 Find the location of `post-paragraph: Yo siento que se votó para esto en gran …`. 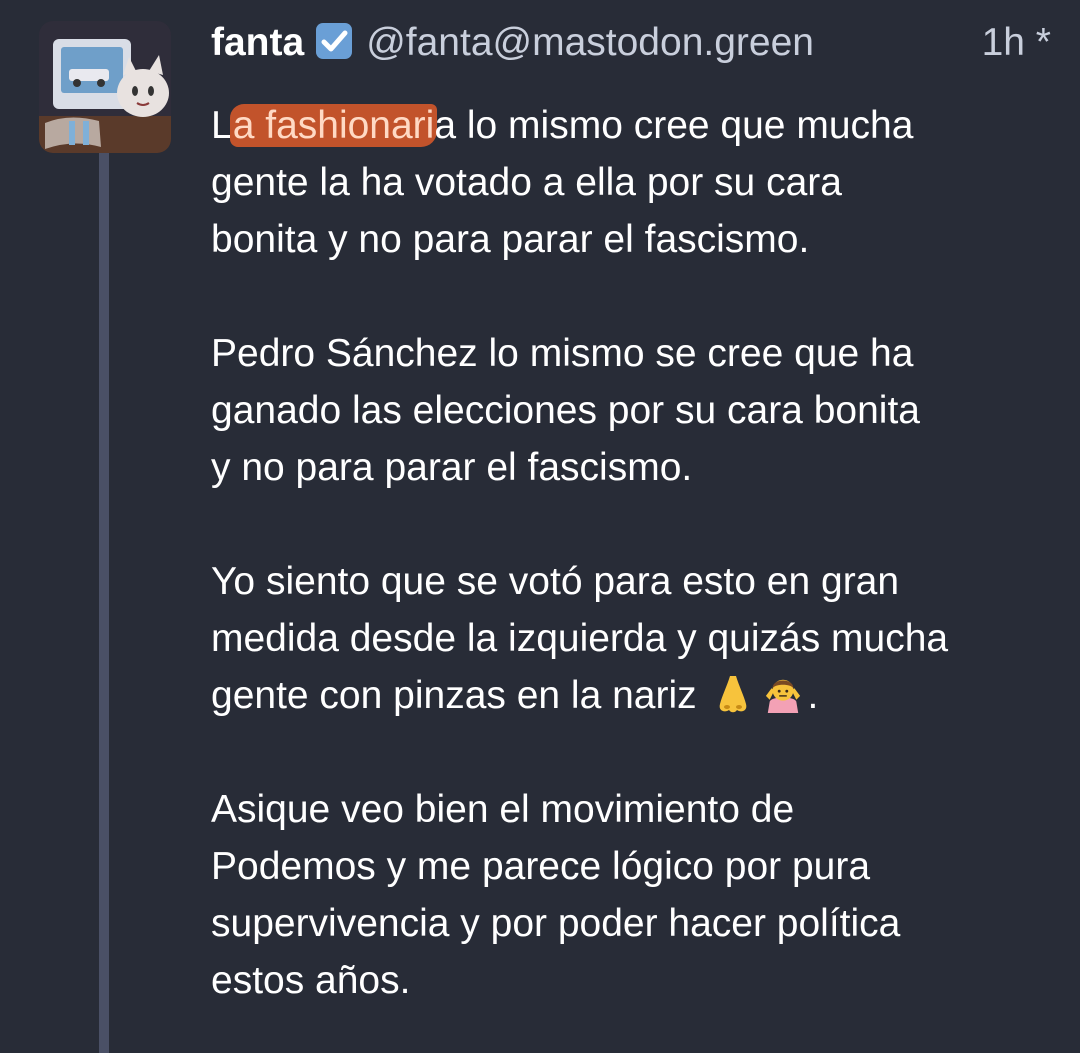

post-paragraph: Yo siento que se votó para esto en gran … is located at coordinates (633, 638).